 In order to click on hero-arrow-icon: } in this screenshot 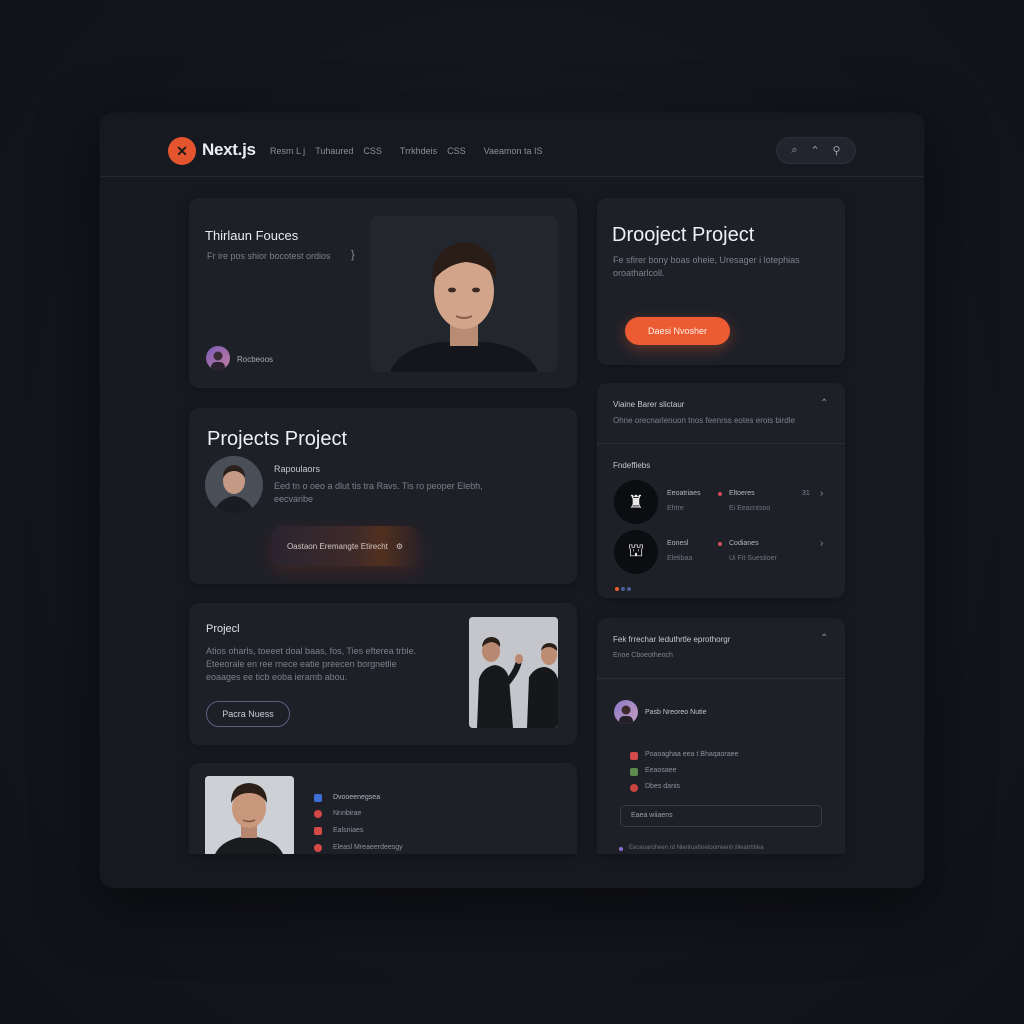, I will do `click(353, 255)`.